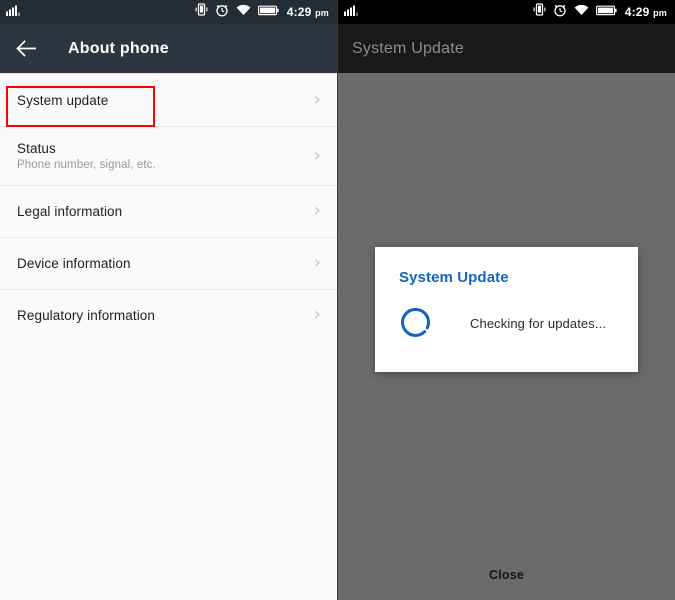 The width and height of the screenshot is (675, 600). Describe the element at coordinates (86, 156) in the screenshot. I see `list-item-text-group: Status Phone number, signal, etc.` at that location.